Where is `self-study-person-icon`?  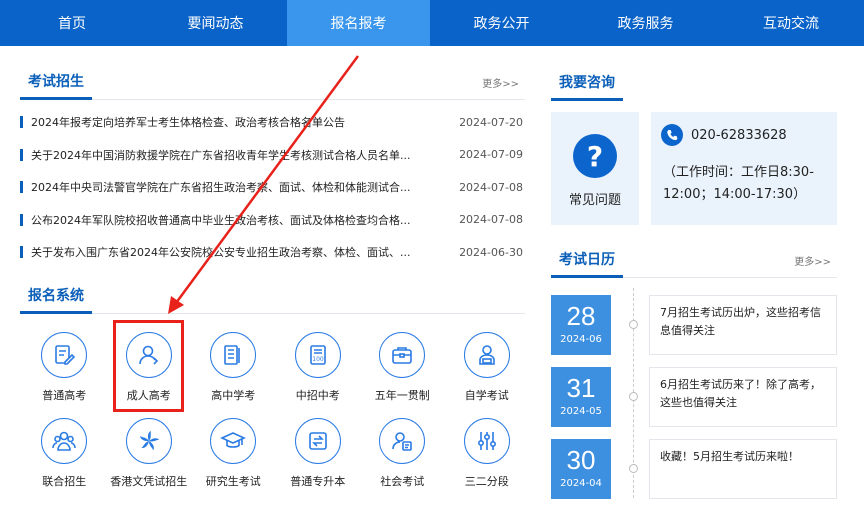
self-study-person-icon is located at coordinates (486, 355).